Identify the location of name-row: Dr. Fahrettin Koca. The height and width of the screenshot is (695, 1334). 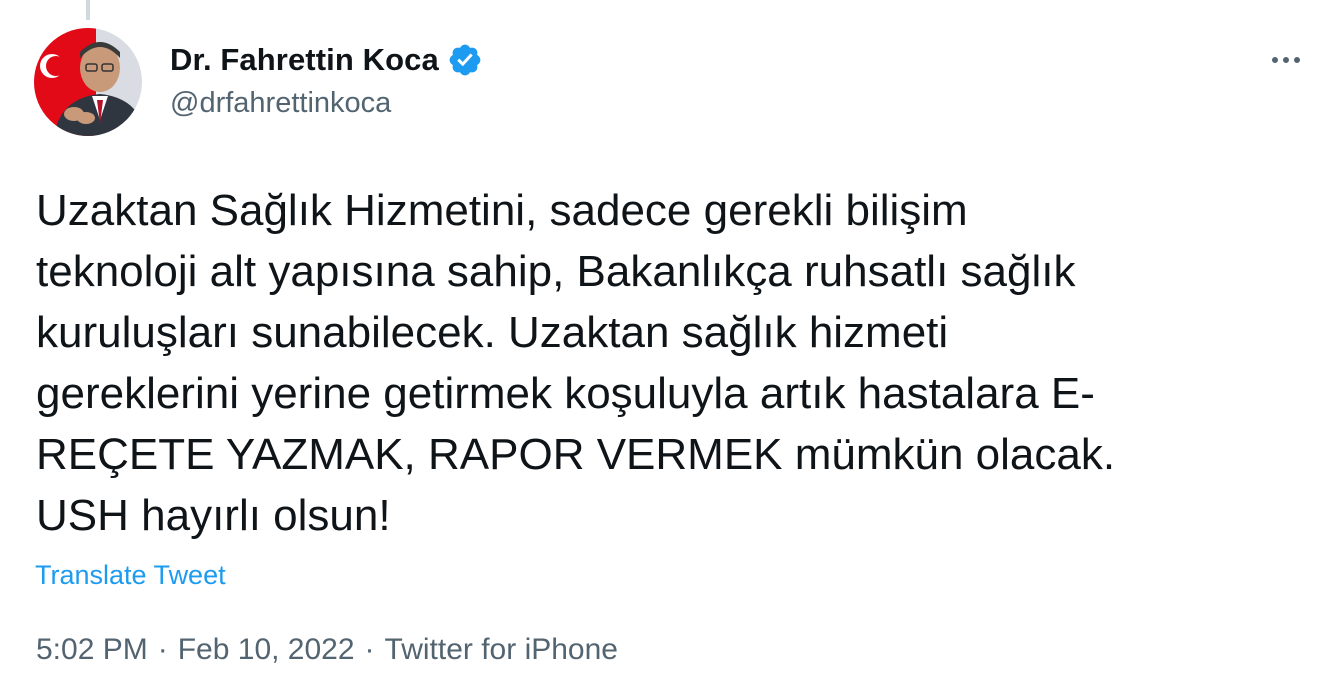
(326, 60).